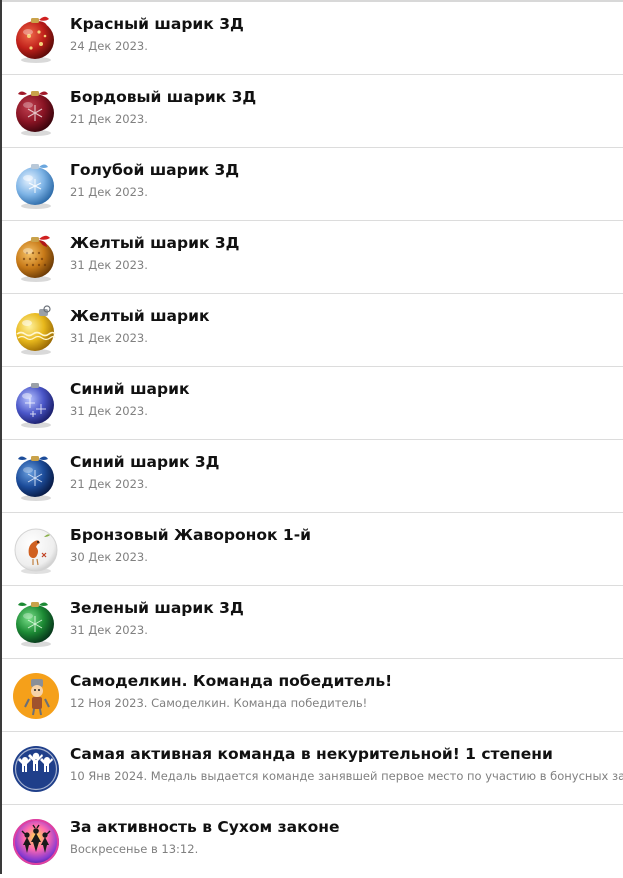 This screenshot has width=623, height=878. I want to click on bronze-lark-medal-icon, so click(36, 549).